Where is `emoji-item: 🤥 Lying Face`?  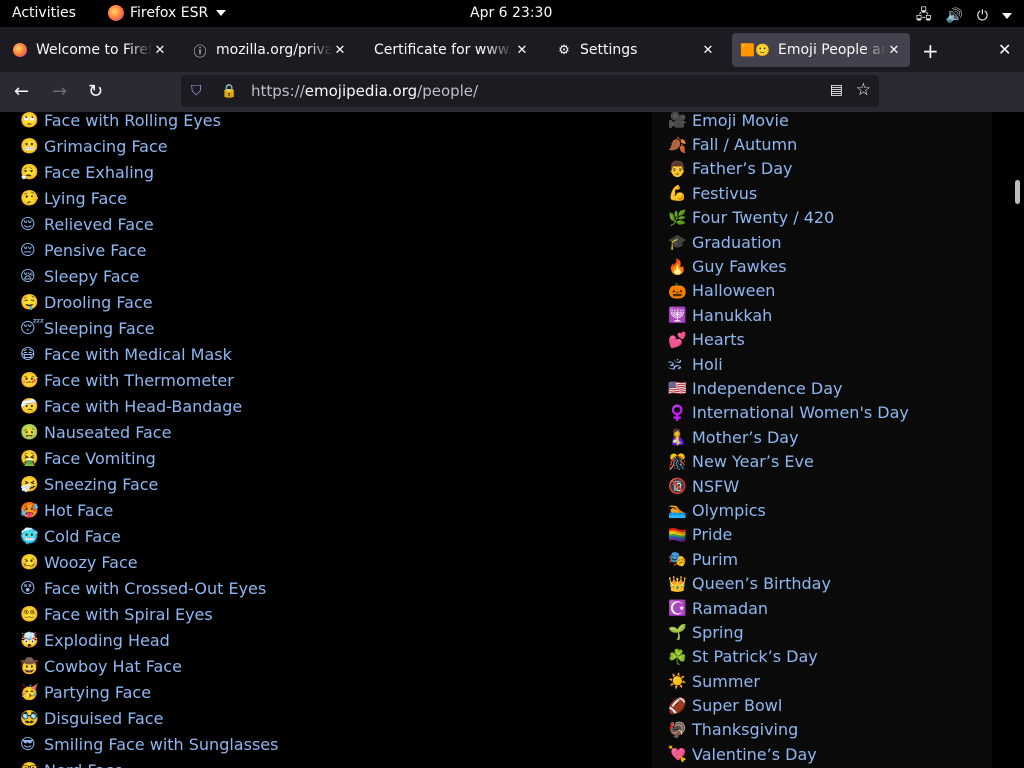
emoji-item: 🤥 Lying Face is located at coordinates (149, 198).